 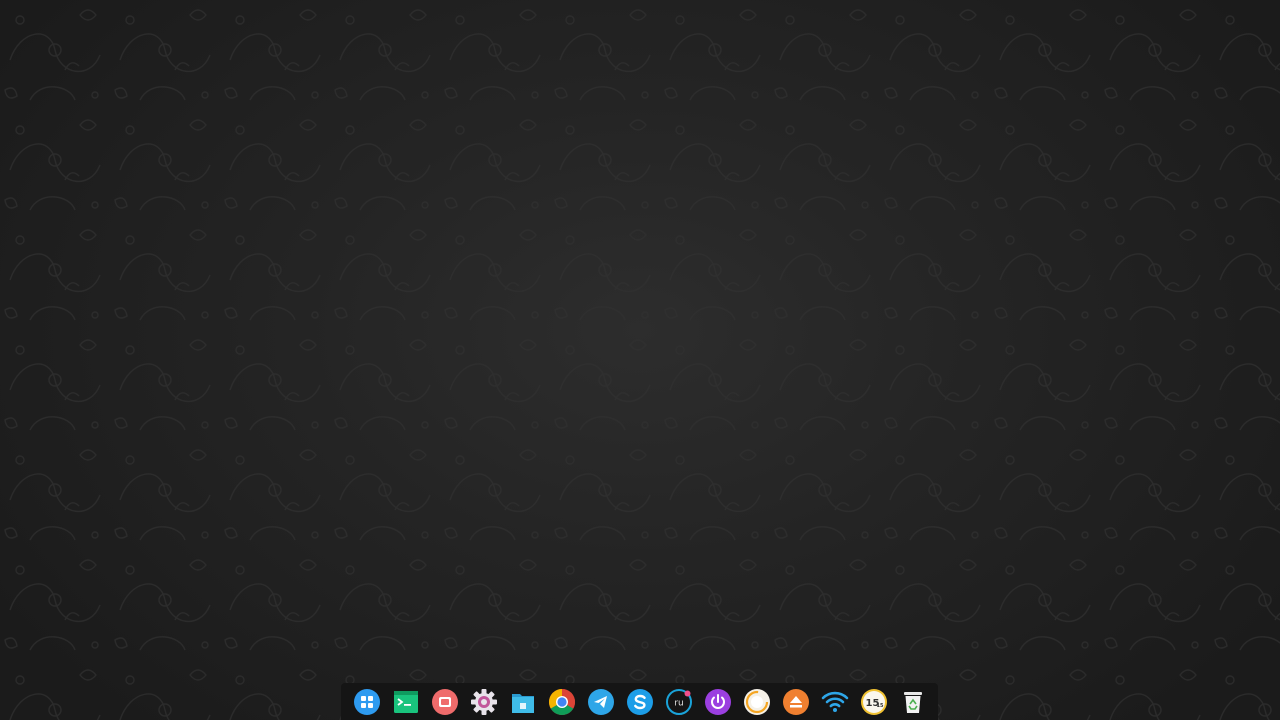 I want to click on wifi-button, so click(x=835, y=702).